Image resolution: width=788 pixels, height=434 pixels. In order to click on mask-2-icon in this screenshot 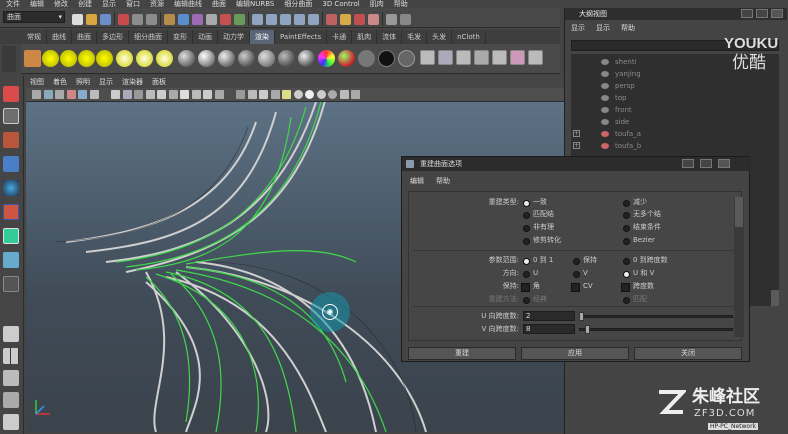, I will do `click(183, 19)`.